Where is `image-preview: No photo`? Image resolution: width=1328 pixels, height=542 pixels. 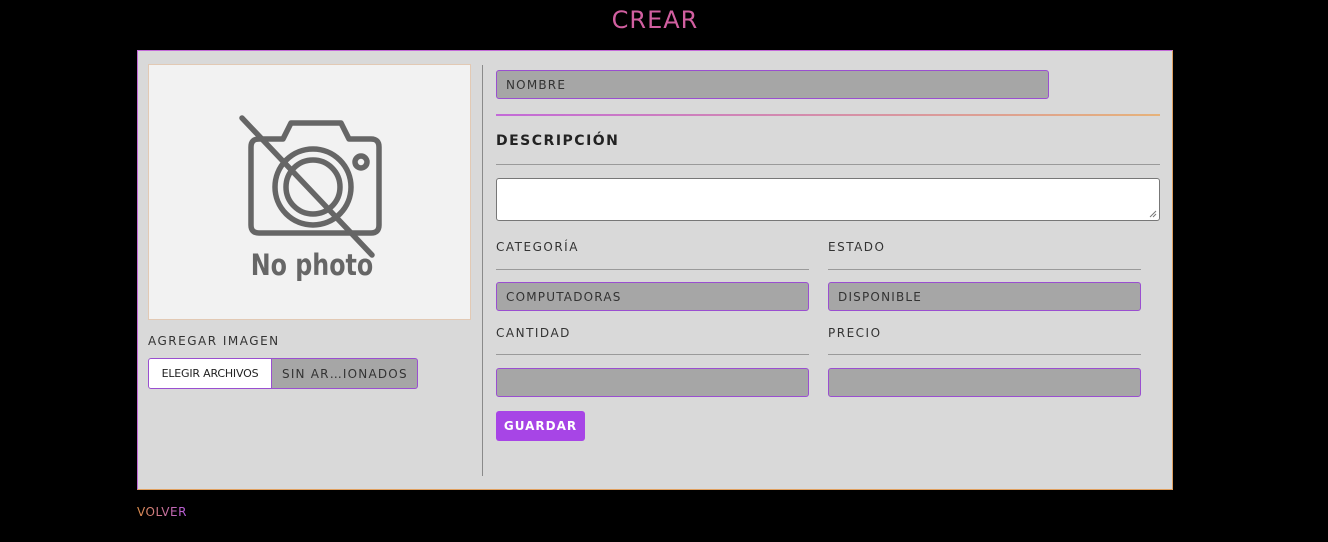
image-preview: No photo is located at coordinates (309, 192).